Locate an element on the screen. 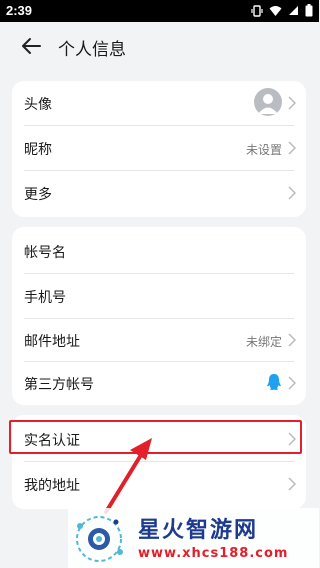  watermark-url: www.xhcs188.com is located at coordinates (213, 553).